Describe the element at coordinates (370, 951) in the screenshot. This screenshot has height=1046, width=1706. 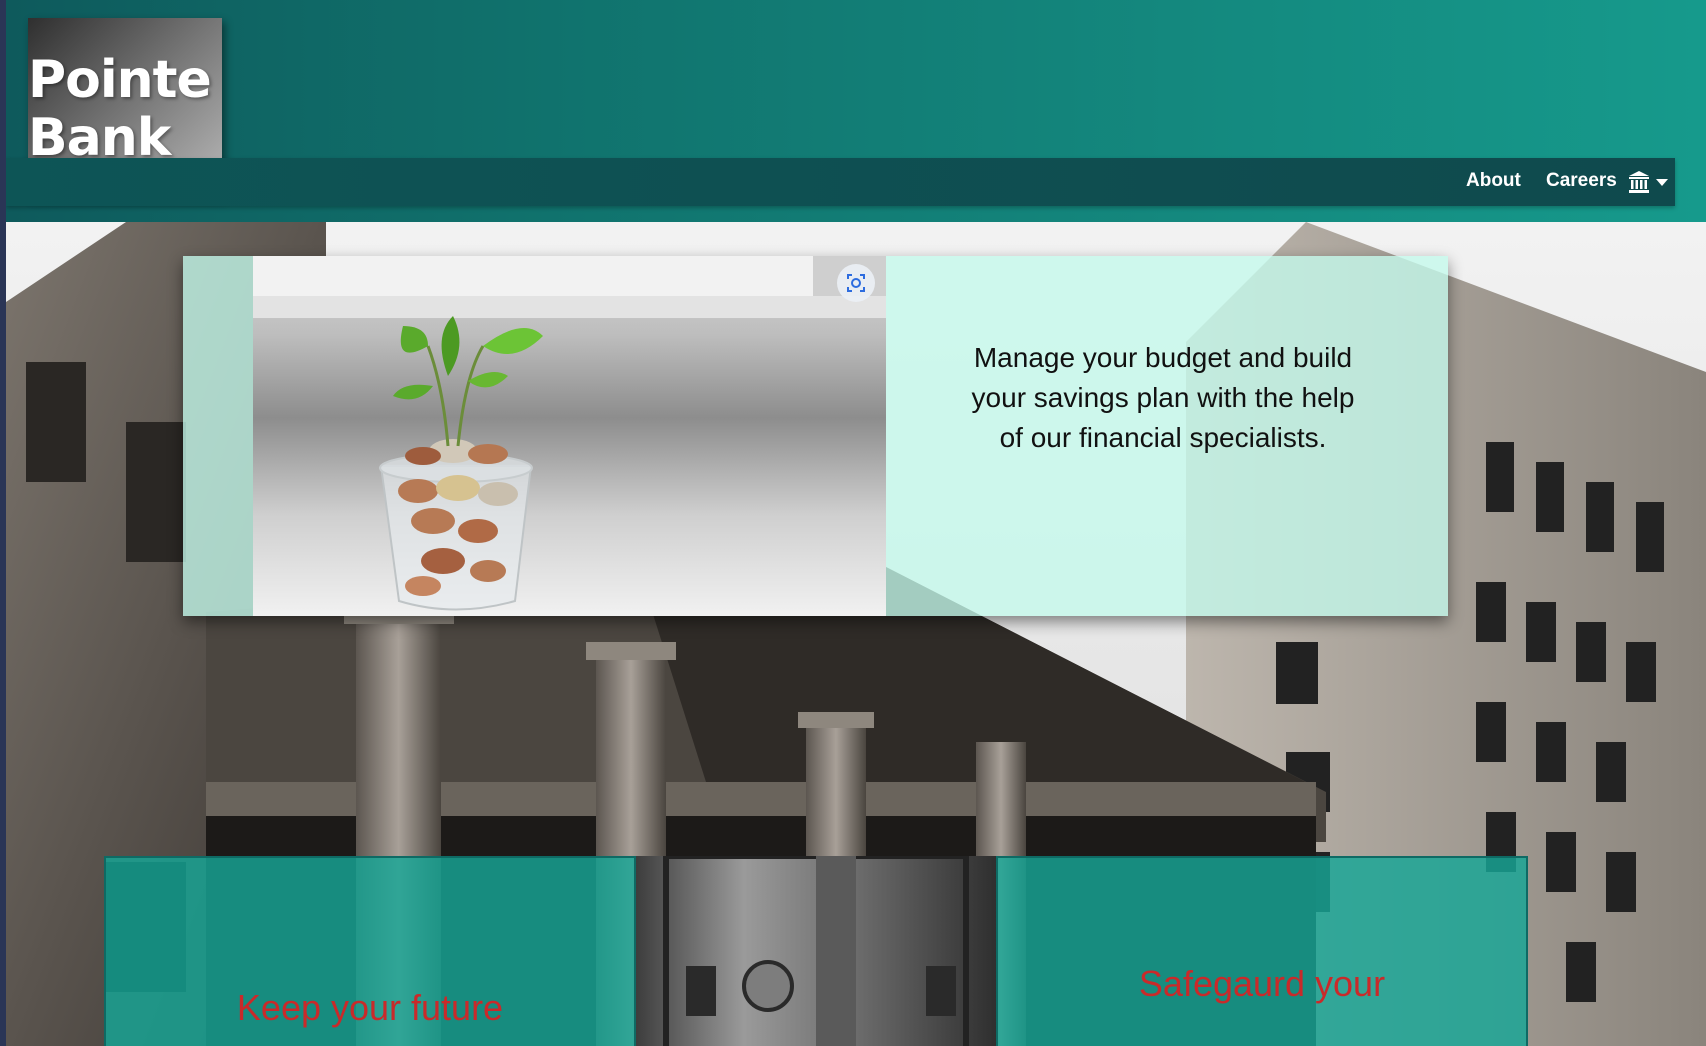
I see `feature-card-future: Keep your future` at that location.